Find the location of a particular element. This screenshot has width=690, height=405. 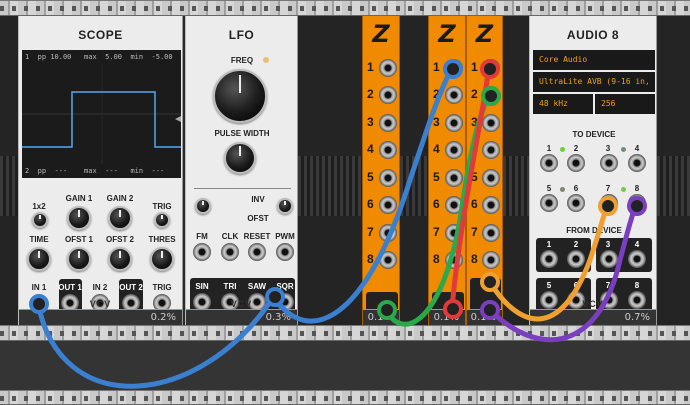

label-pulse-width: PULSE WIDTH is located at coordinates (242, 133).